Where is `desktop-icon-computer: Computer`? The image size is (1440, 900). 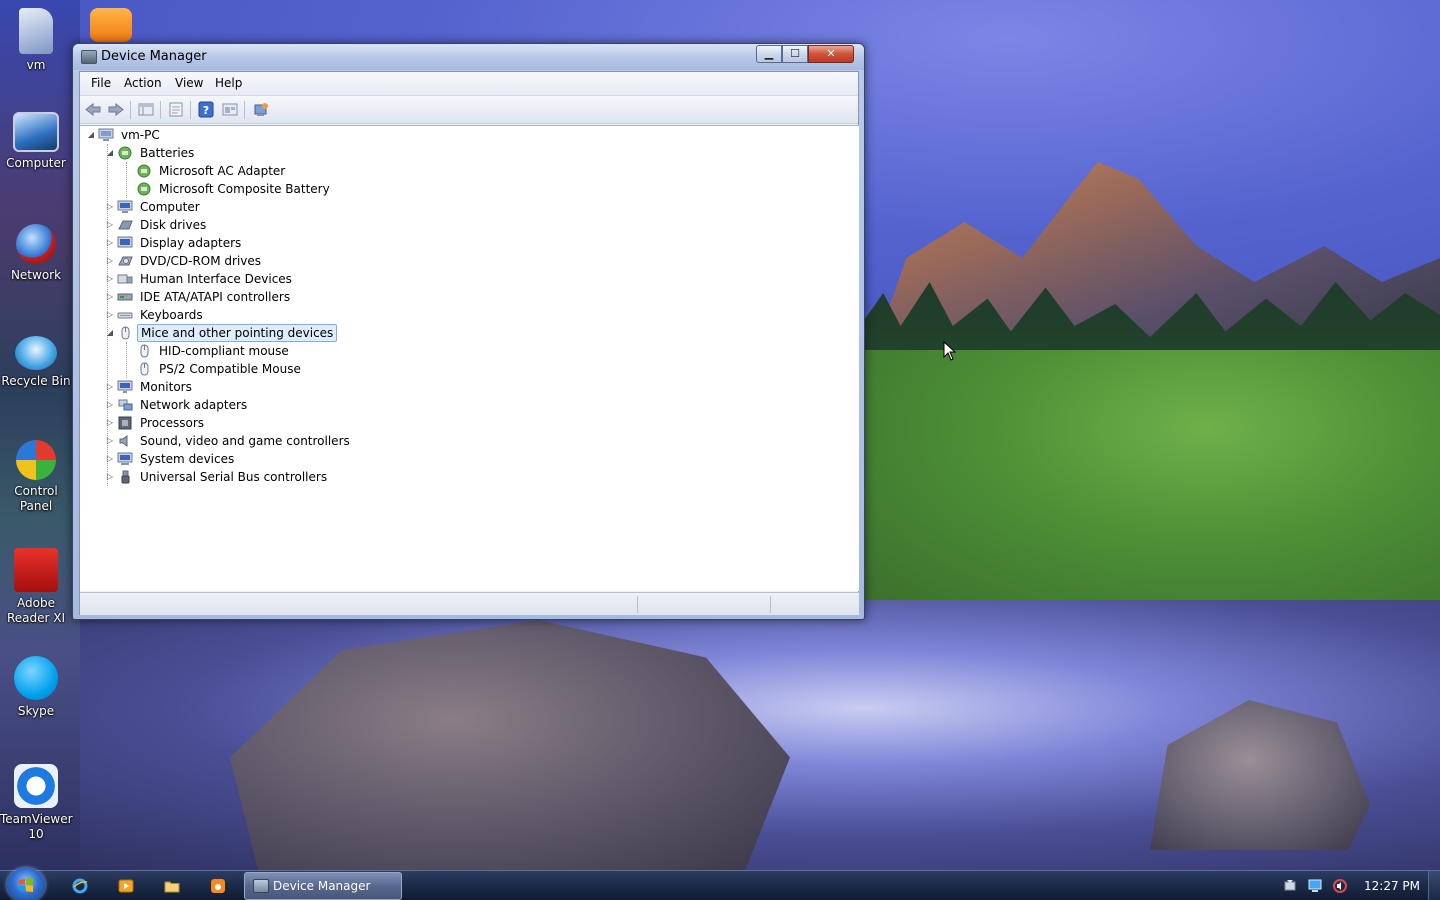 desktop-icon-computer: Computer is located at coordinates (36, 141).